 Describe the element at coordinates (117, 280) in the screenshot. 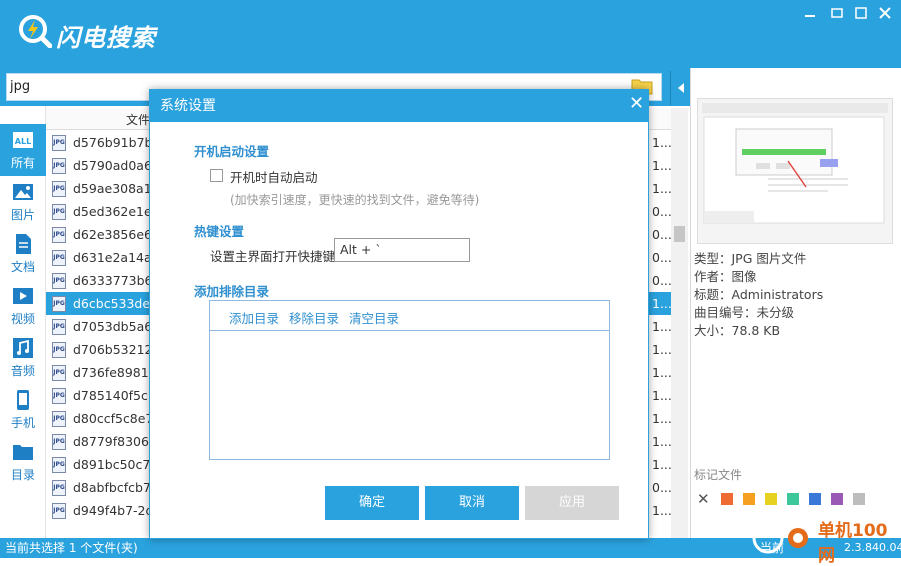

I see `file-name: d6333773b68` at that location.